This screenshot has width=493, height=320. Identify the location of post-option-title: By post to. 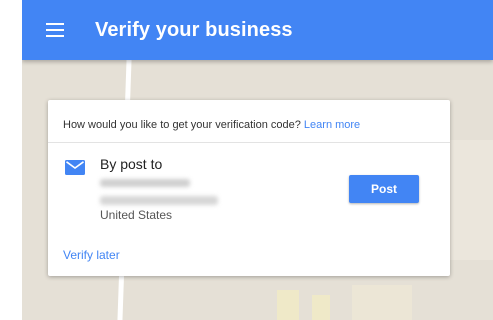
(131, 164).